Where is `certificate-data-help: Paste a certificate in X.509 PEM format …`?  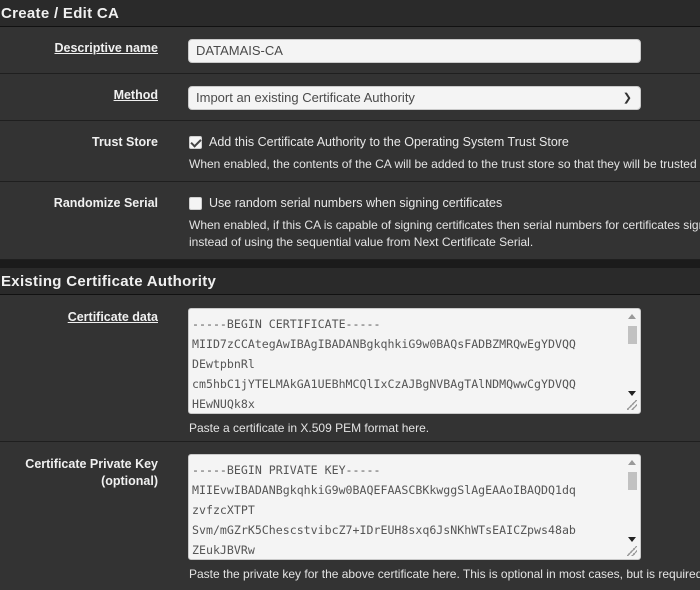 certificate-data-help: Paste a certificate in X.509 PEM format … is located at coordinates (309, 428).